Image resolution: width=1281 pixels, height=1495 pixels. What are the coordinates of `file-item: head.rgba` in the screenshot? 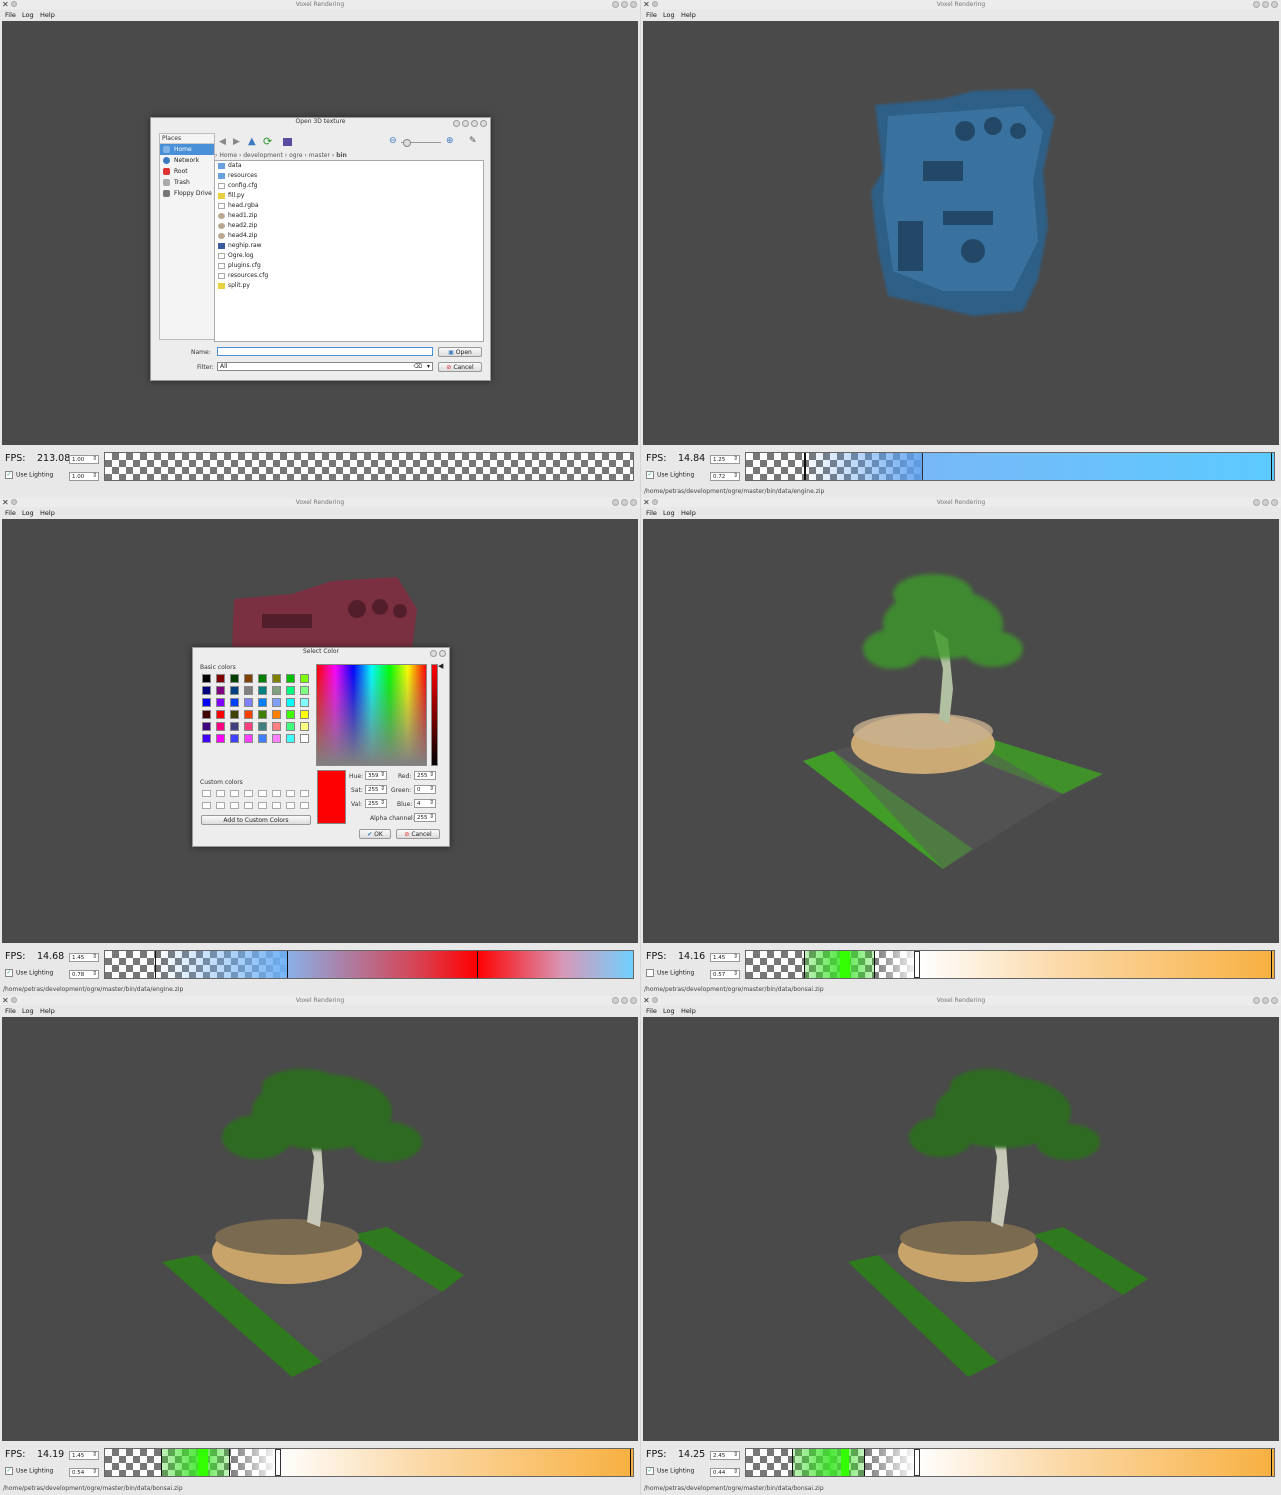 It's located at (349, 206).